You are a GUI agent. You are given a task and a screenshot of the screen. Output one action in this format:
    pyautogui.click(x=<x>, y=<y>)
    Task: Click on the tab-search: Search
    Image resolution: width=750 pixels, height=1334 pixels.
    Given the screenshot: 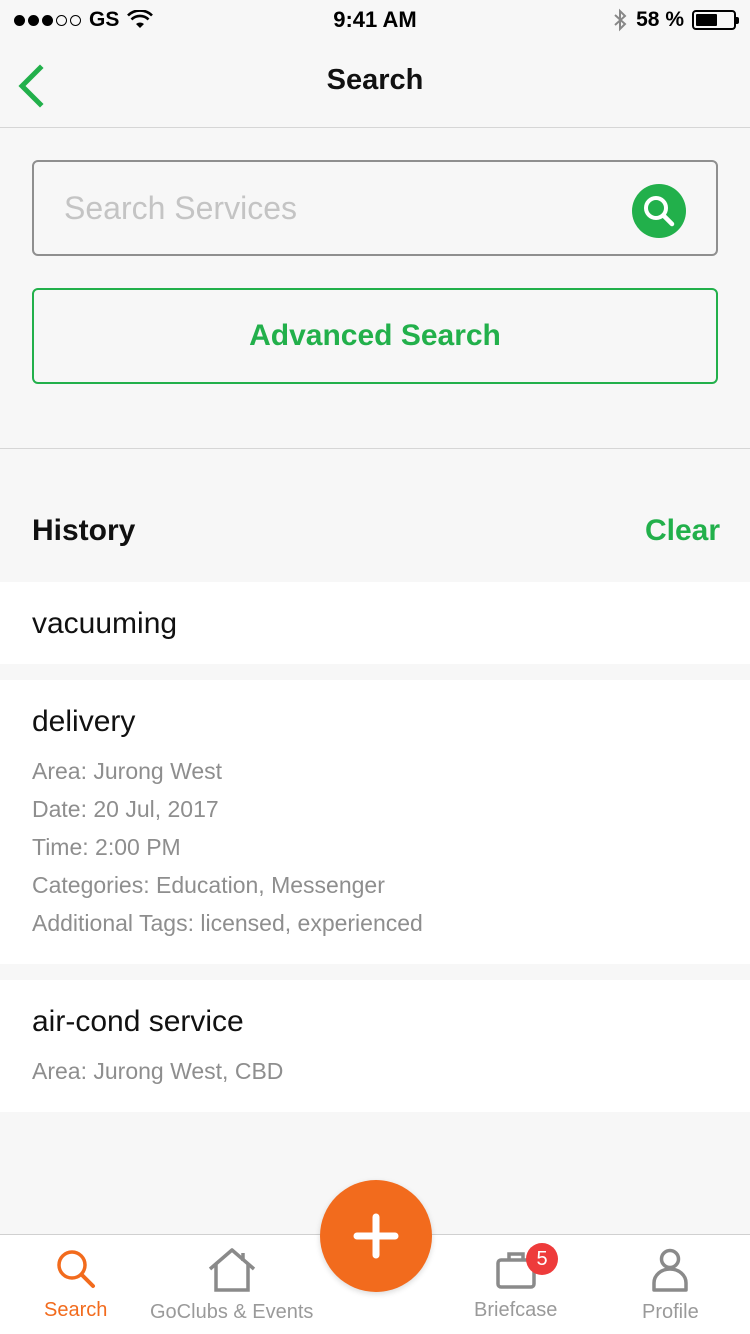 What is the action you would take?
    pyautogui.click(x=75, y=1284)
    